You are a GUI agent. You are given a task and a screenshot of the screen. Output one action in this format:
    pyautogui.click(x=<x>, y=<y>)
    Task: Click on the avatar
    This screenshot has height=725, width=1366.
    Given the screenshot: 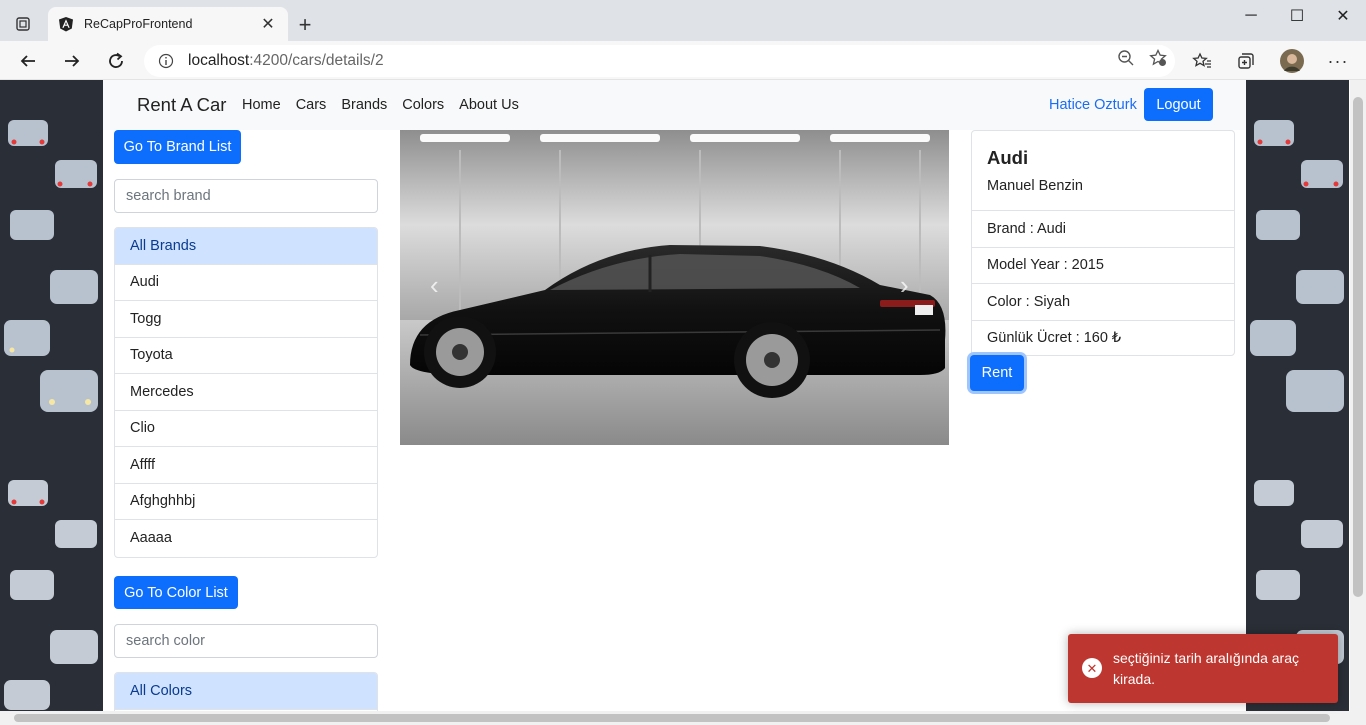 What is the action you would take?
    pyautogui.click(x=1292, y=61)
    